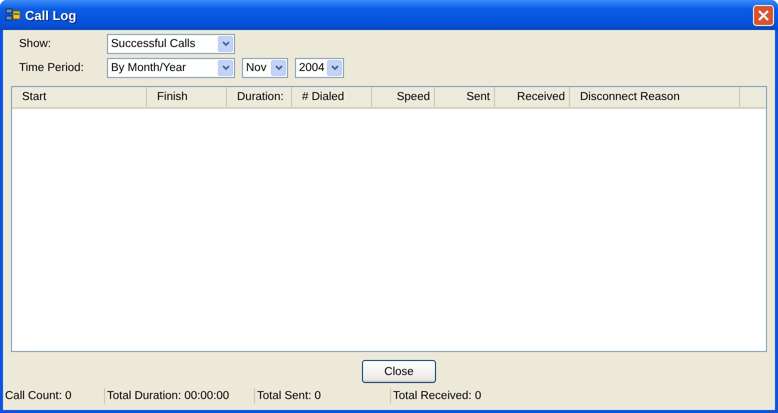 The image size is (778, 413). What do you see at coordinates (35, 44) in the screenshot?
I see `filter-label: Show:` at bounding box center [35, 44].